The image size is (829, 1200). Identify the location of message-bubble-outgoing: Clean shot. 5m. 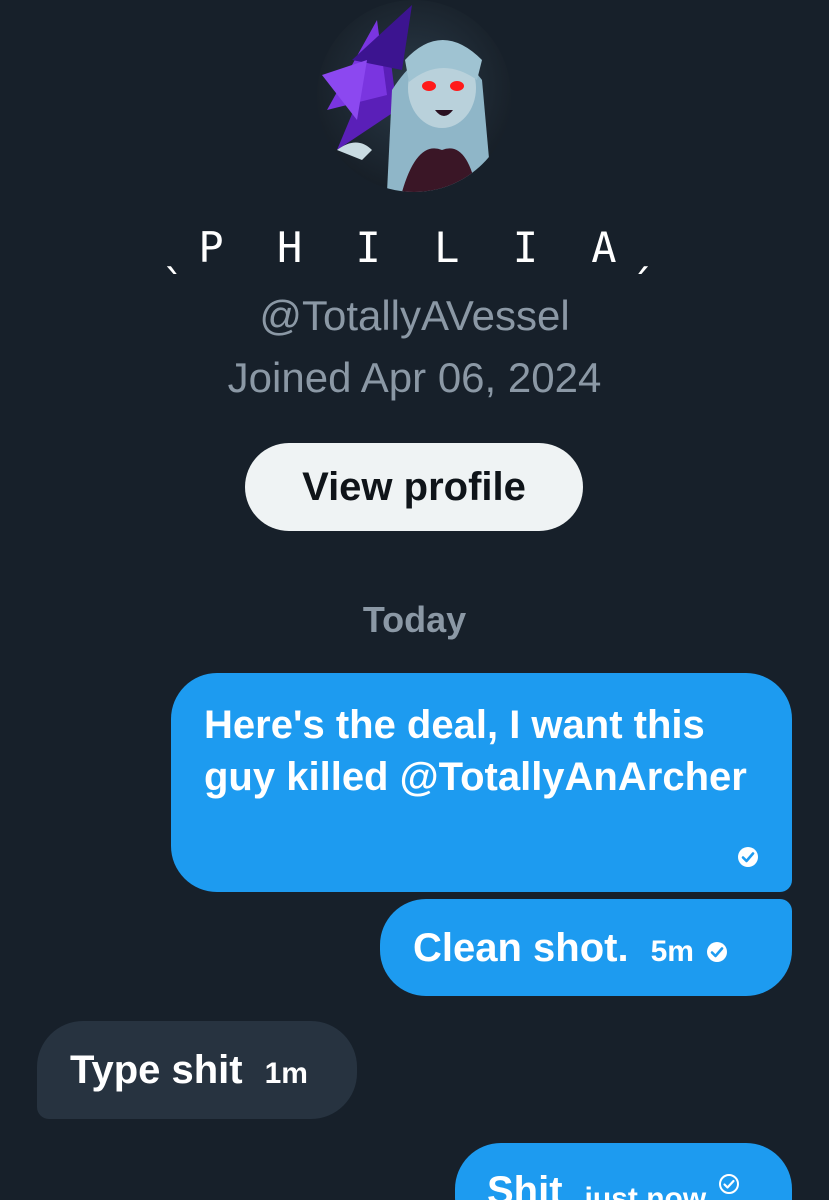
(586, 947).